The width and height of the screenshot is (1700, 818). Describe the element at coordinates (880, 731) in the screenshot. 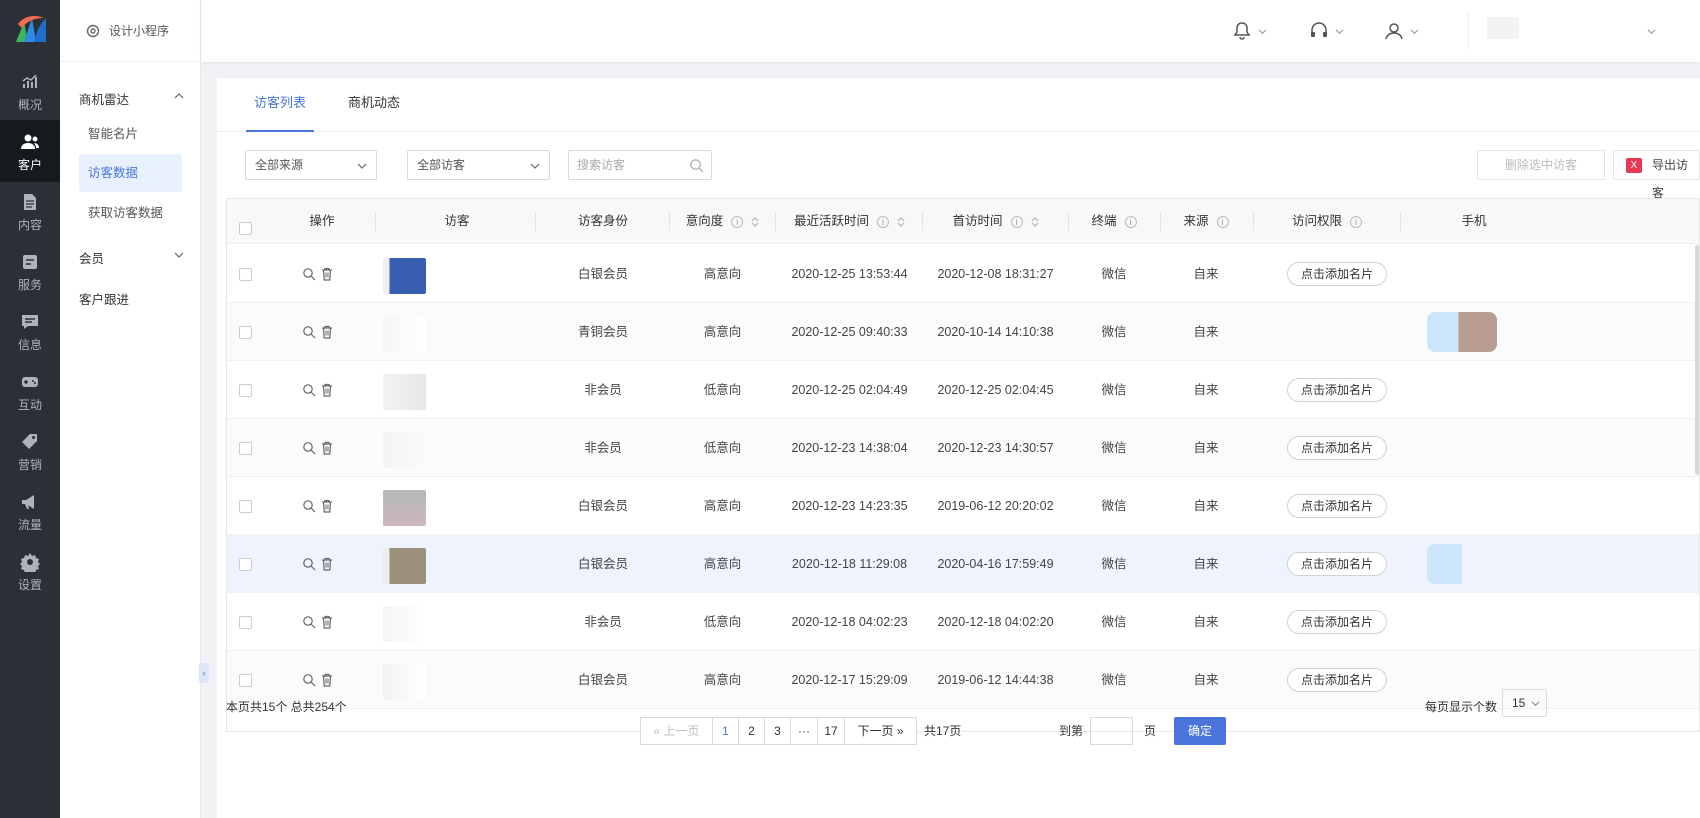

I see `next-page-button: 下一页 »` at that location.